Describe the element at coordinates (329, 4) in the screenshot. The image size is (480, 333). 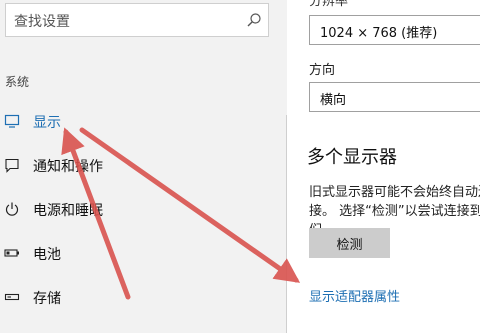
I see `resolution-label: 分辨率` at that location.